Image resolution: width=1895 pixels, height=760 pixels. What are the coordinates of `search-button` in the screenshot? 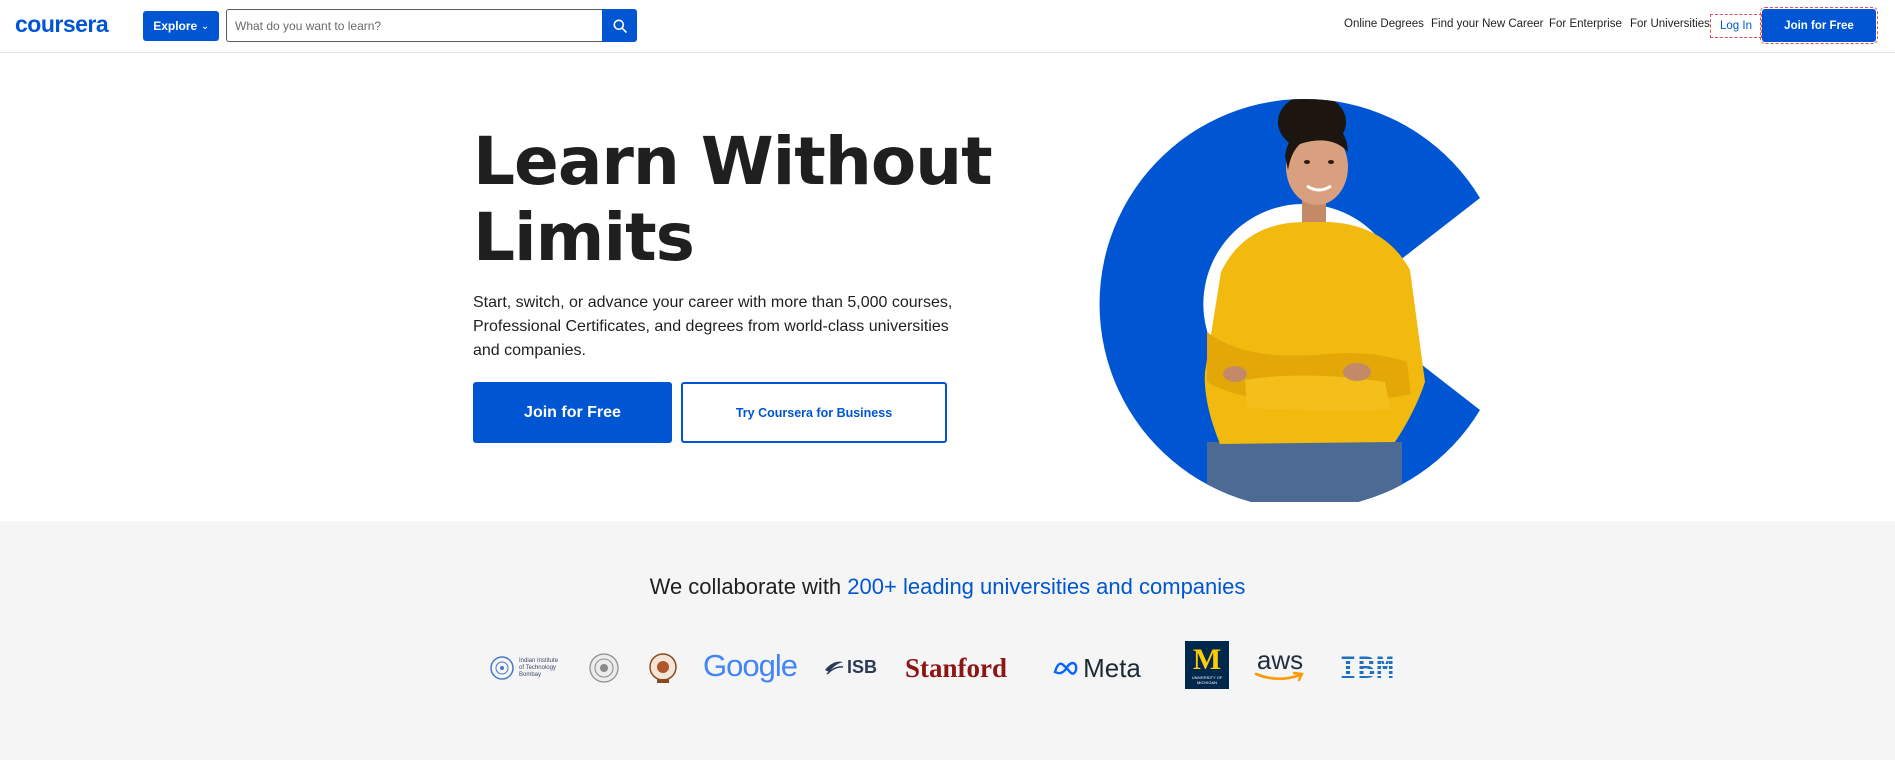 It's located at (619, 25).